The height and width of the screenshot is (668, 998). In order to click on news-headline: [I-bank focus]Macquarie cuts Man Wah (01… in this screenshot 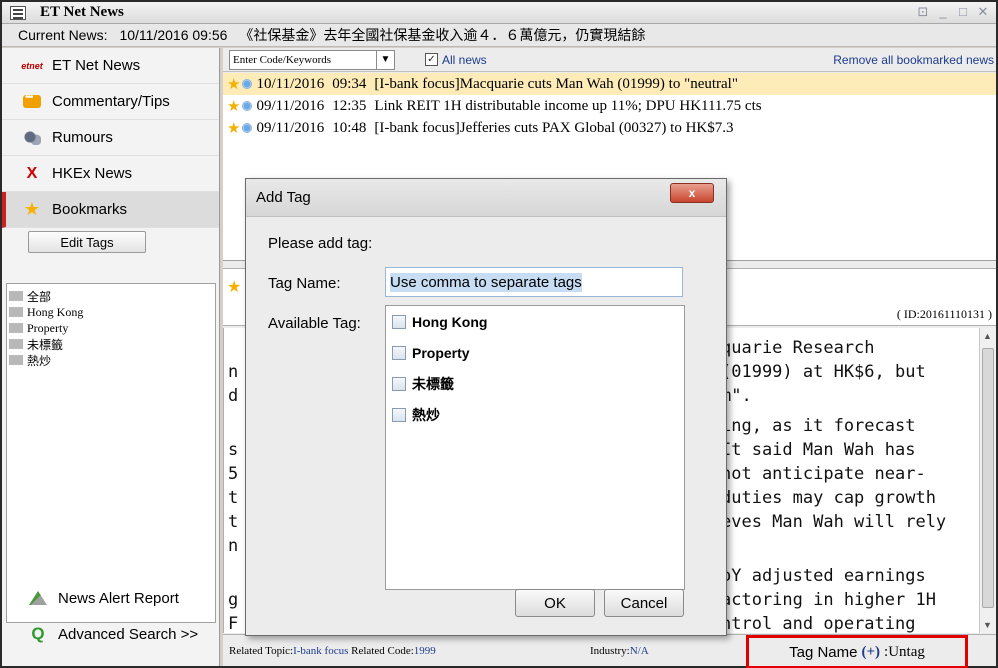, I will do `click(556, 83)`.